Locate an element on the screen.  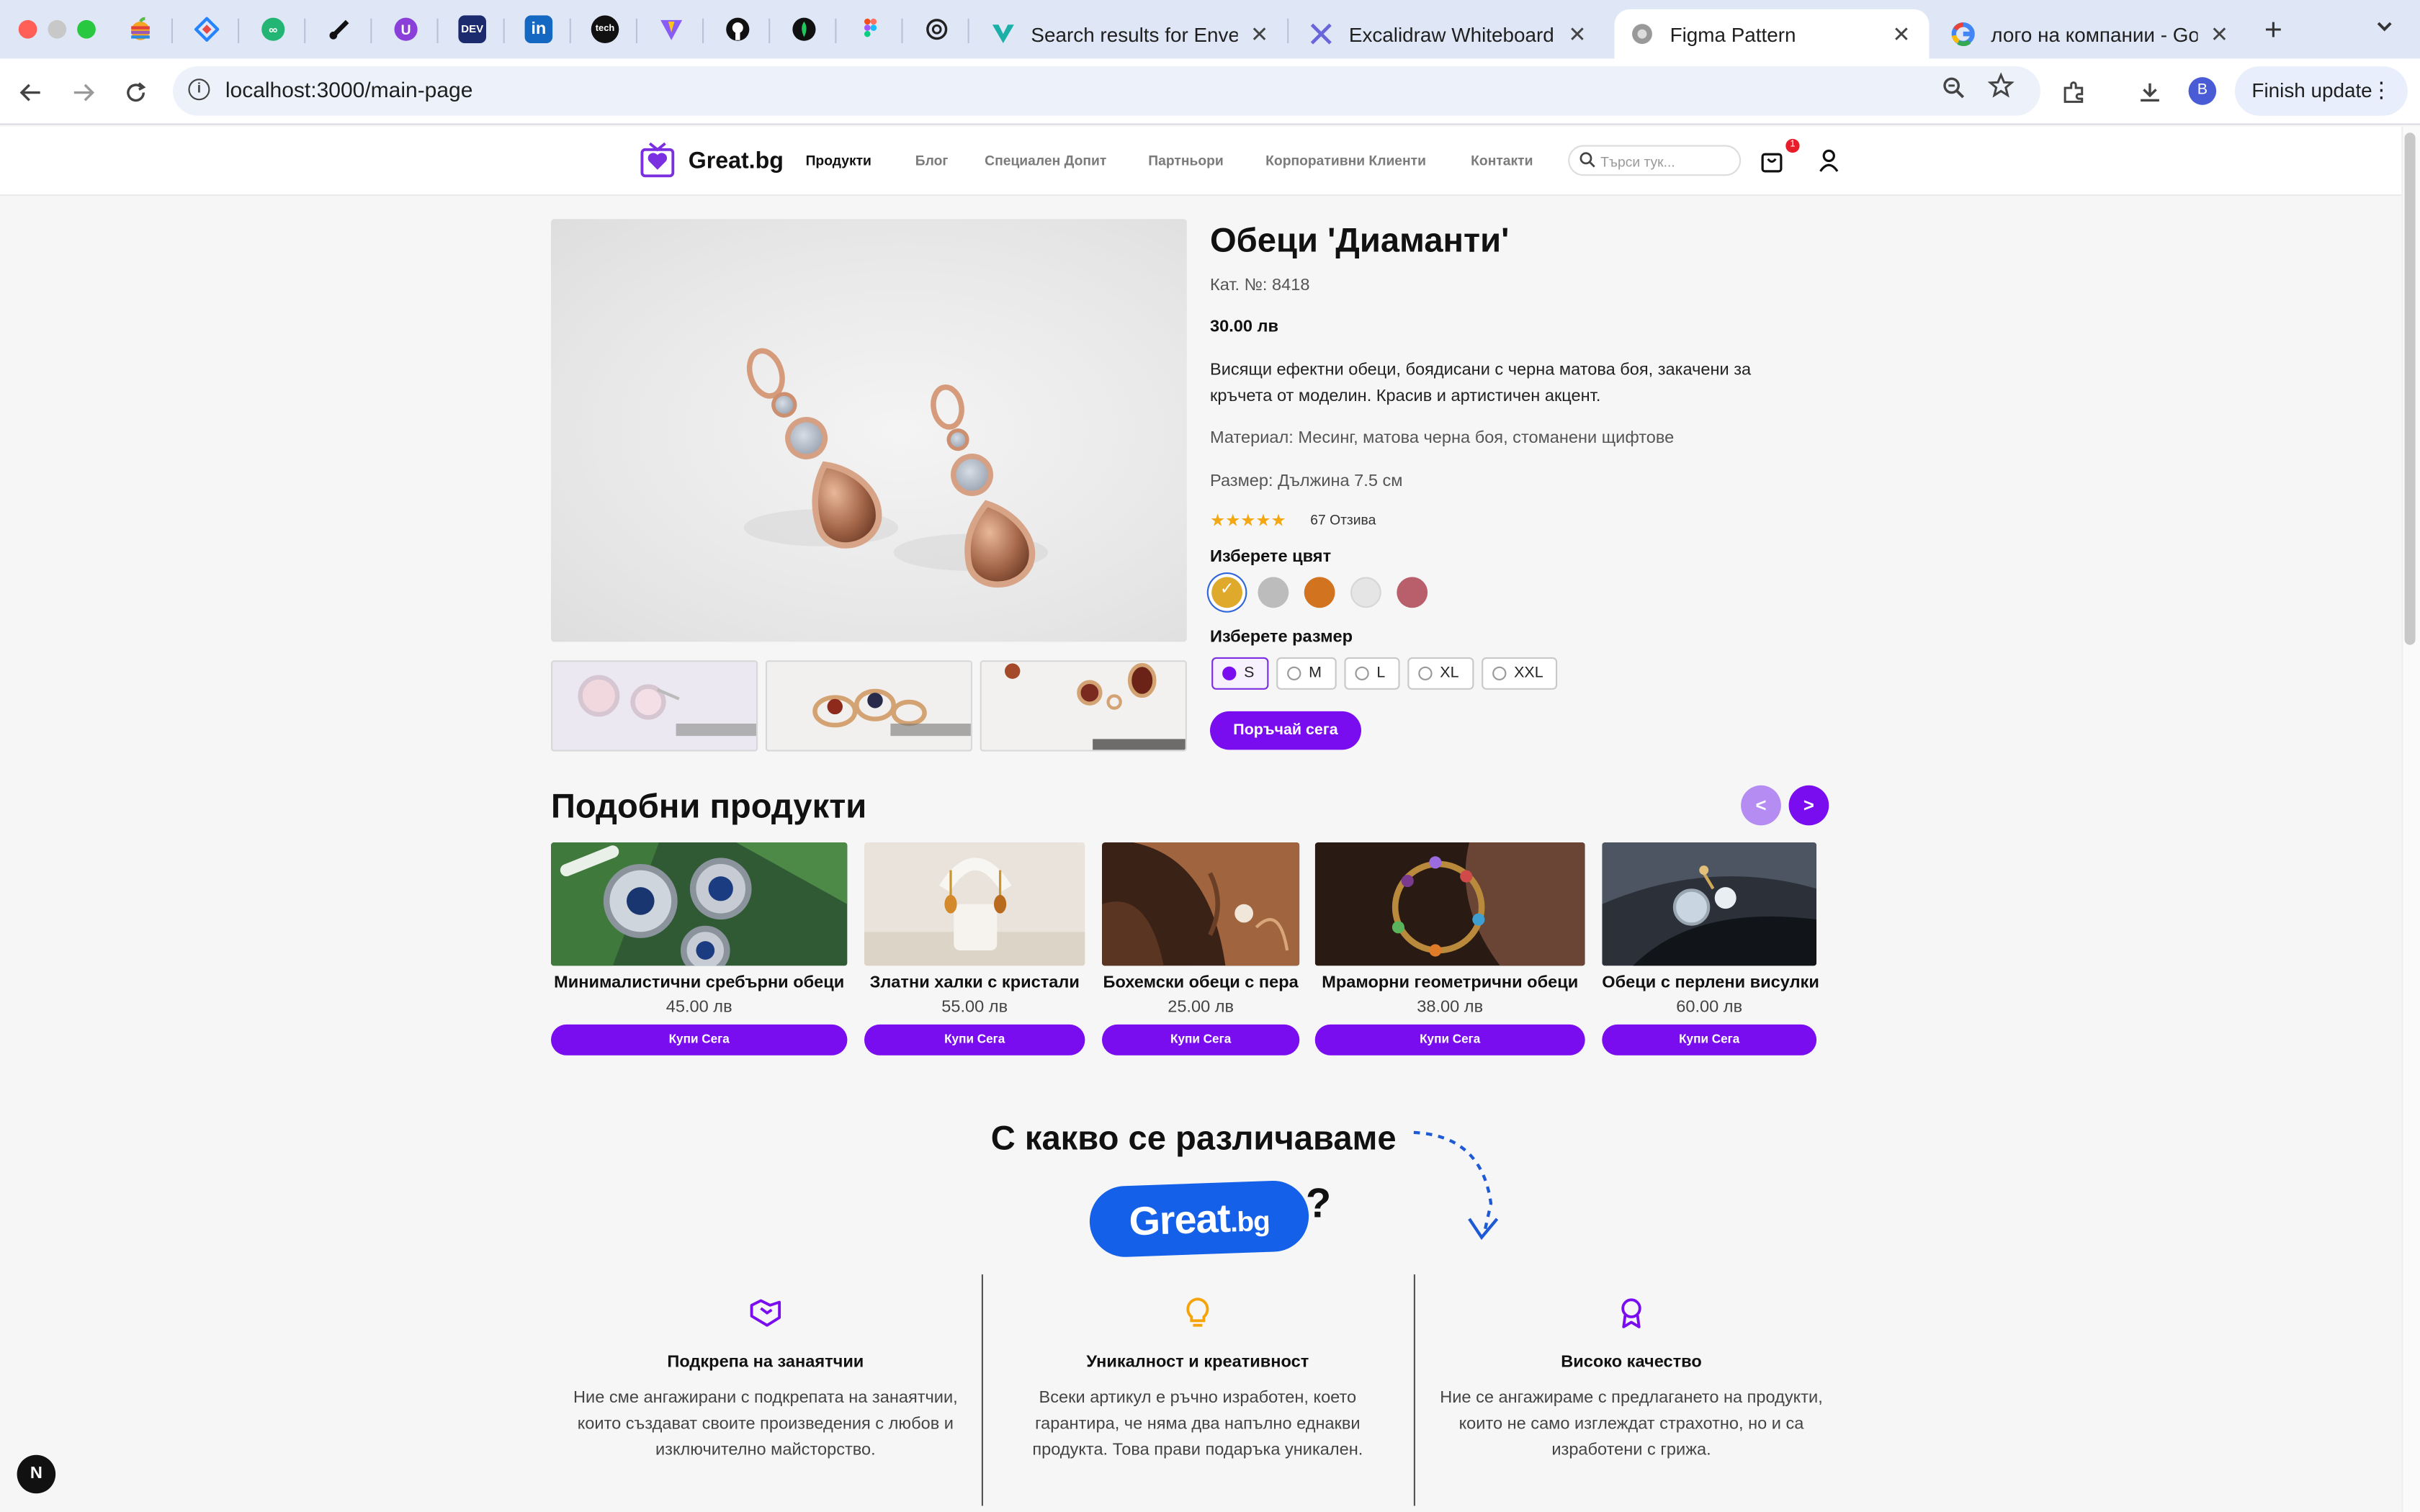
nav-corporate-clients: Корпоративни Клиенти is located at coordinates (1345, 160).